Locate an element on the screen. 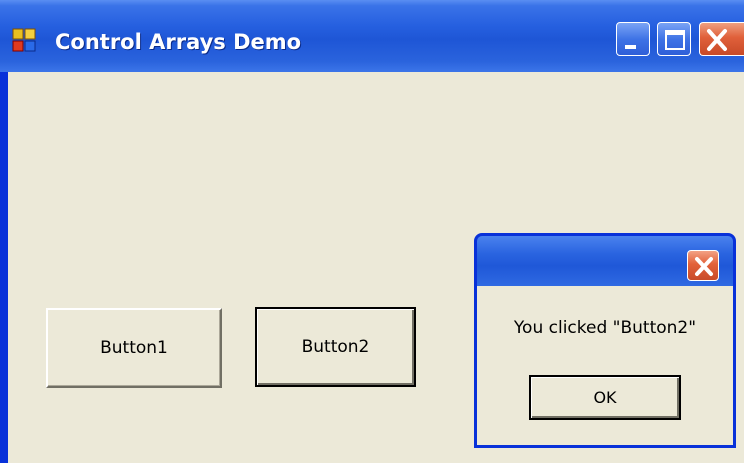 The height and width of the screenshot is (463, 744). minimize-button is located at coordinates (633, 39).